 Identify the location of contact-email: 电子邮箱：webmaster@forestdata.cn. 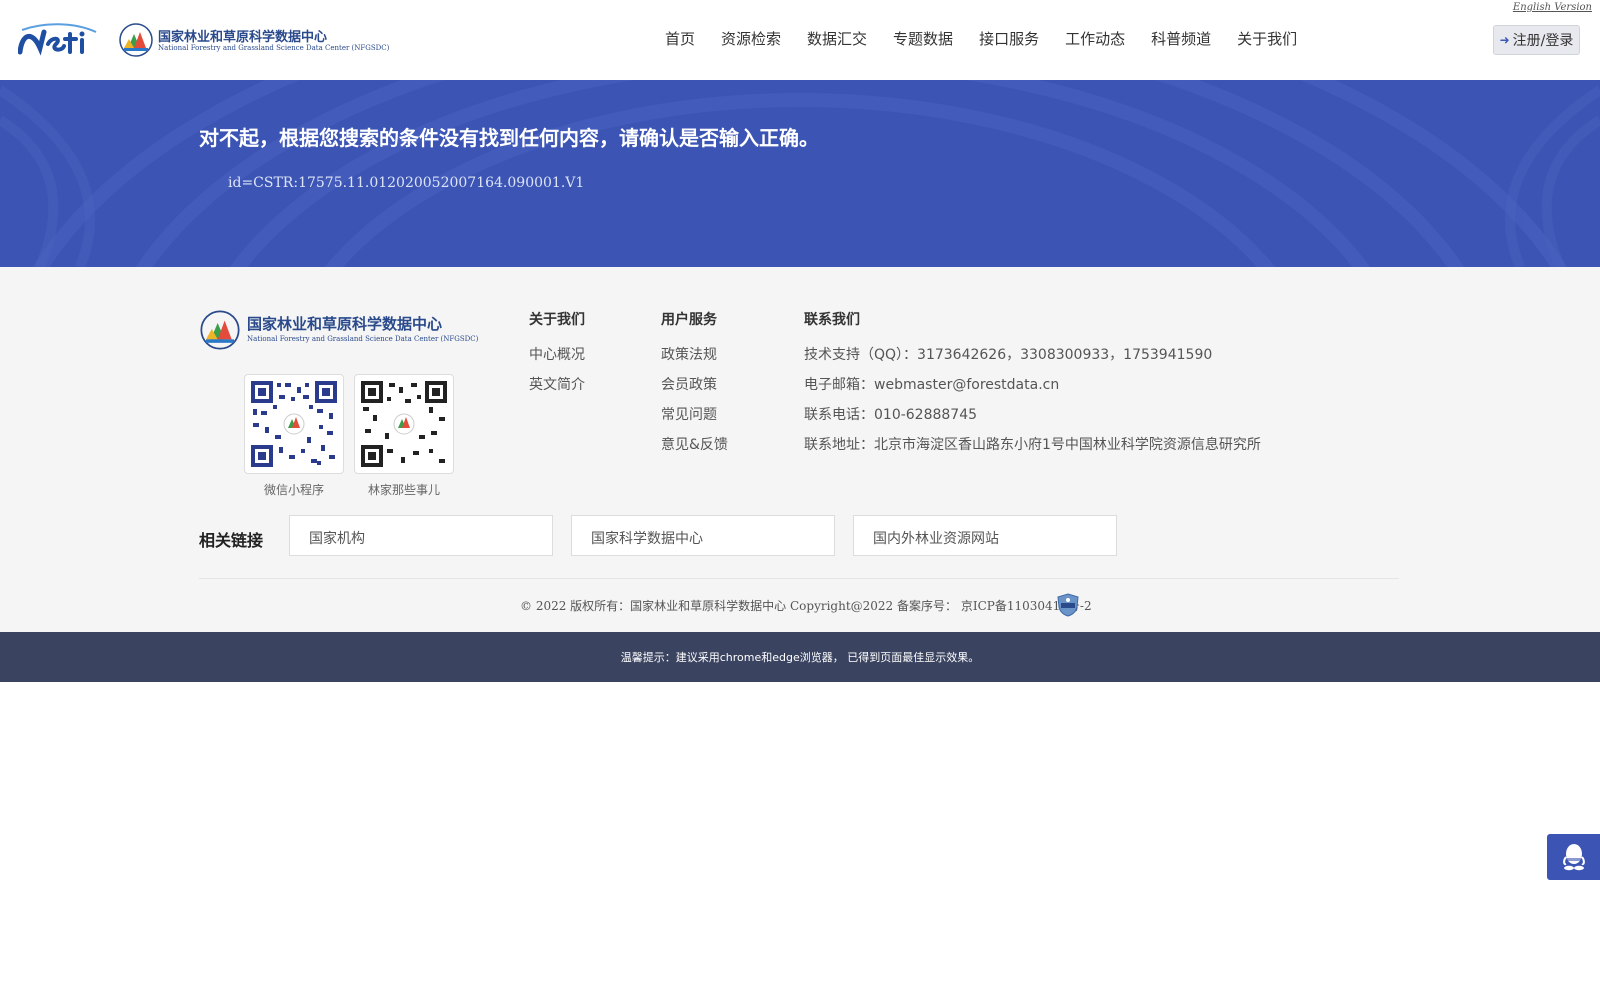
(932, 385).